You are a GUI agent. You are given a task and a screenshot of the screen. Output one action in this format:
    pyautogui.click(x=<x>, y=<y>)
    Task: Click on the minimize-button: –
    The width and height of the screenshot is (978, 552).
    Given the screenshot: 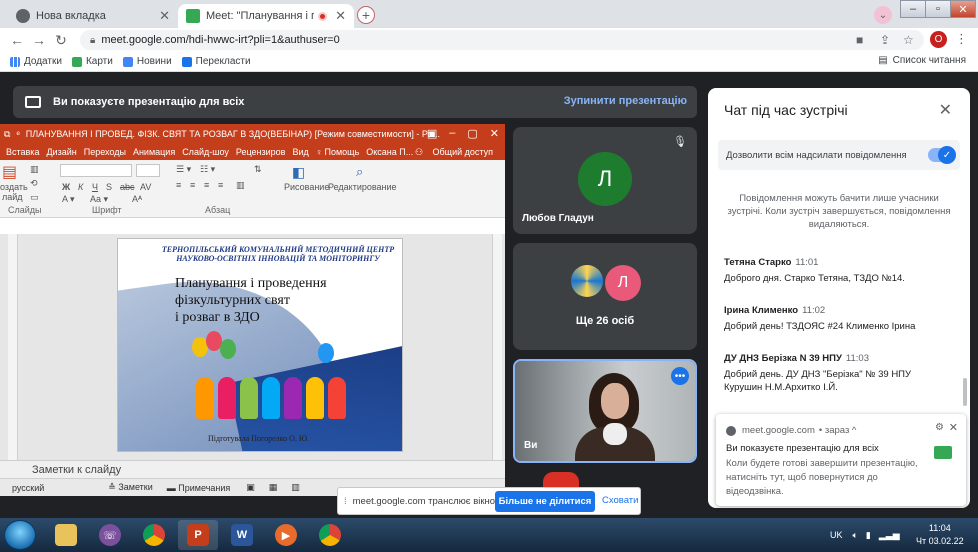 What is the action you would take?
    pyautogui.click(x=913, y=9)
    